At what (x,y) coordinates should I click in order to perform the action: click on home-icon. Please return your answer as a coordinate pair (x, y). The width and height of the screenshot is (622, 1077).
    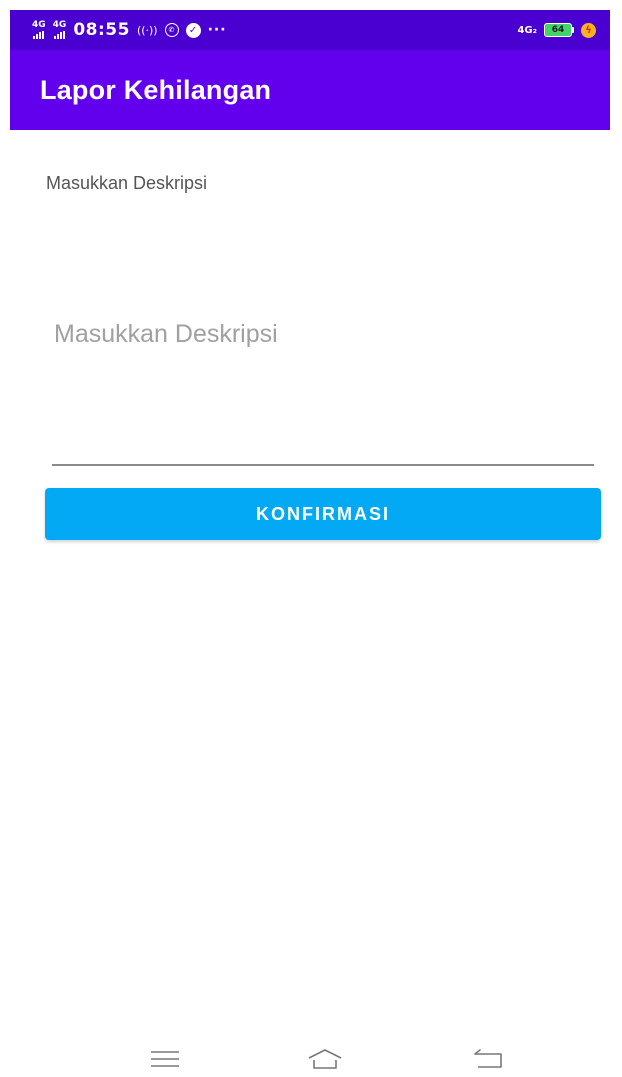
    Looking at the image, I should click on (325, 1058).